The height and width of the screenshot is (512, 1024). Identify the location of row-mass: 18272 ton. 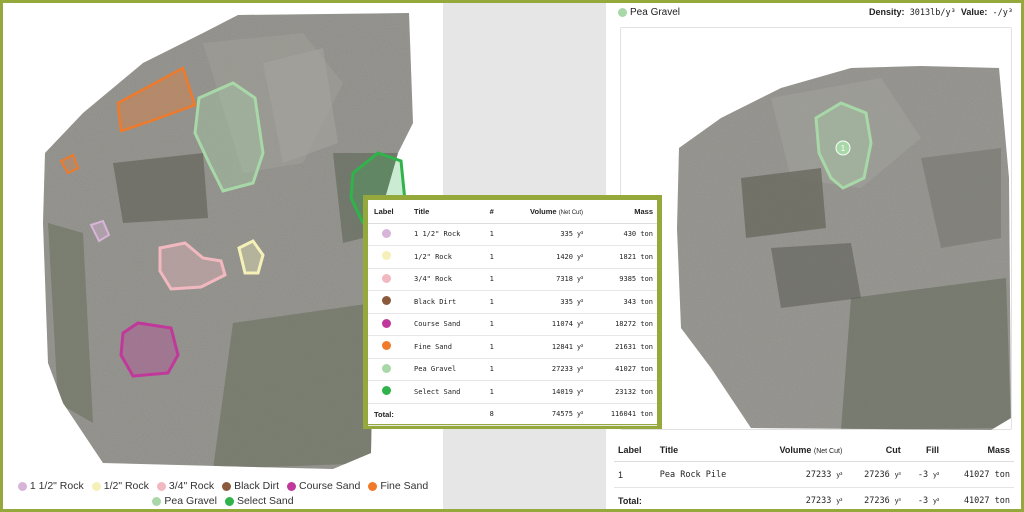
(622, 324).